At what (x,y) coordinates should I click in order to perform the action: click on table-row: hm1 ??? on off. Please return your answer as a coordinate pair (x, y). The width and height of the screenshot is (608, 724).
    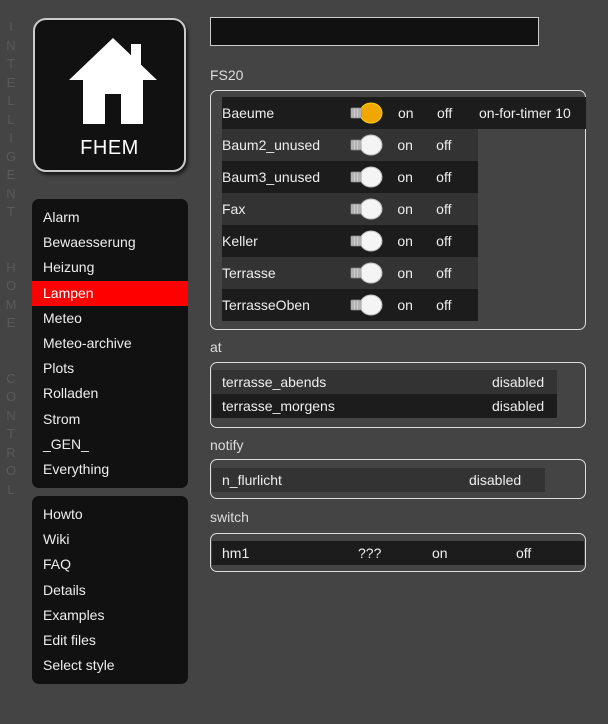
    Looking at the image, I should click on (398, 553).